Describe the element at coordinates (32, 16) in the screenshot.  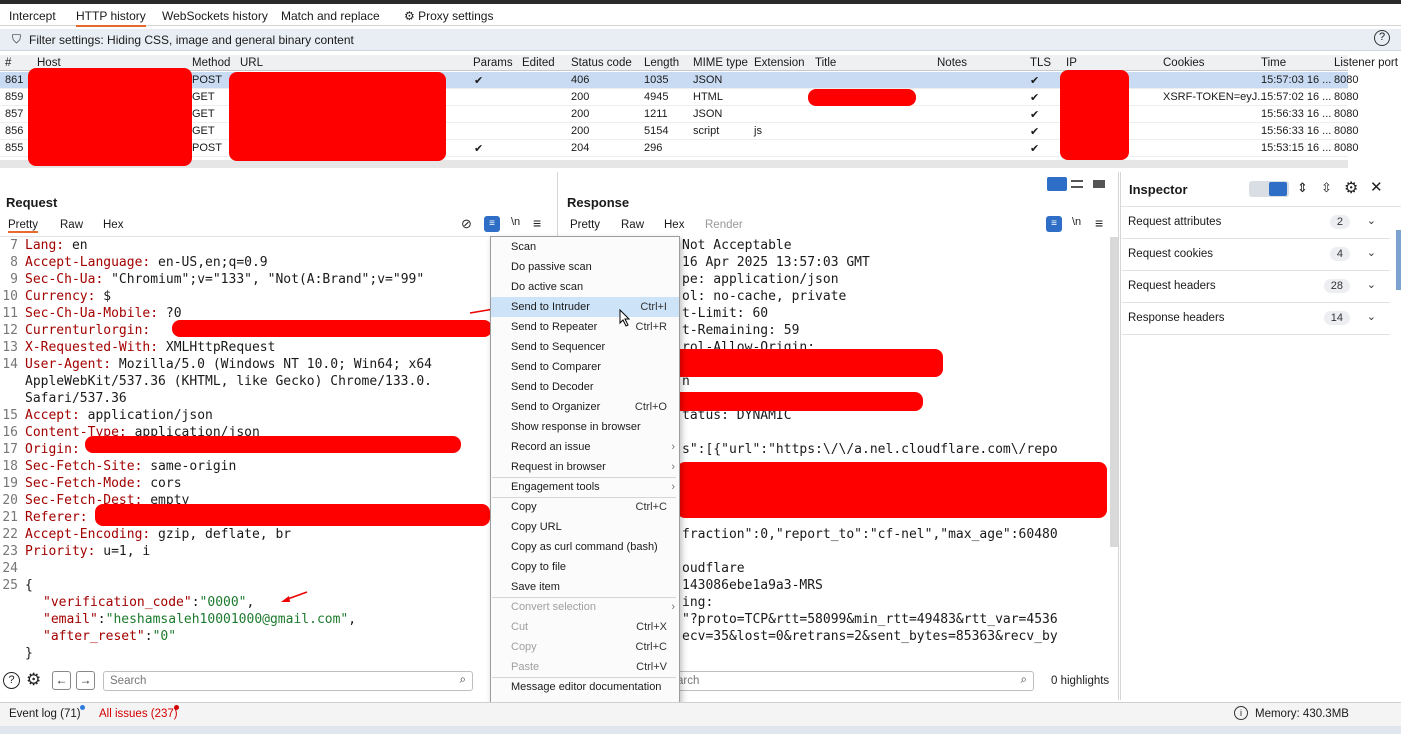
I see `tab-intercept: Intercept` at that location.